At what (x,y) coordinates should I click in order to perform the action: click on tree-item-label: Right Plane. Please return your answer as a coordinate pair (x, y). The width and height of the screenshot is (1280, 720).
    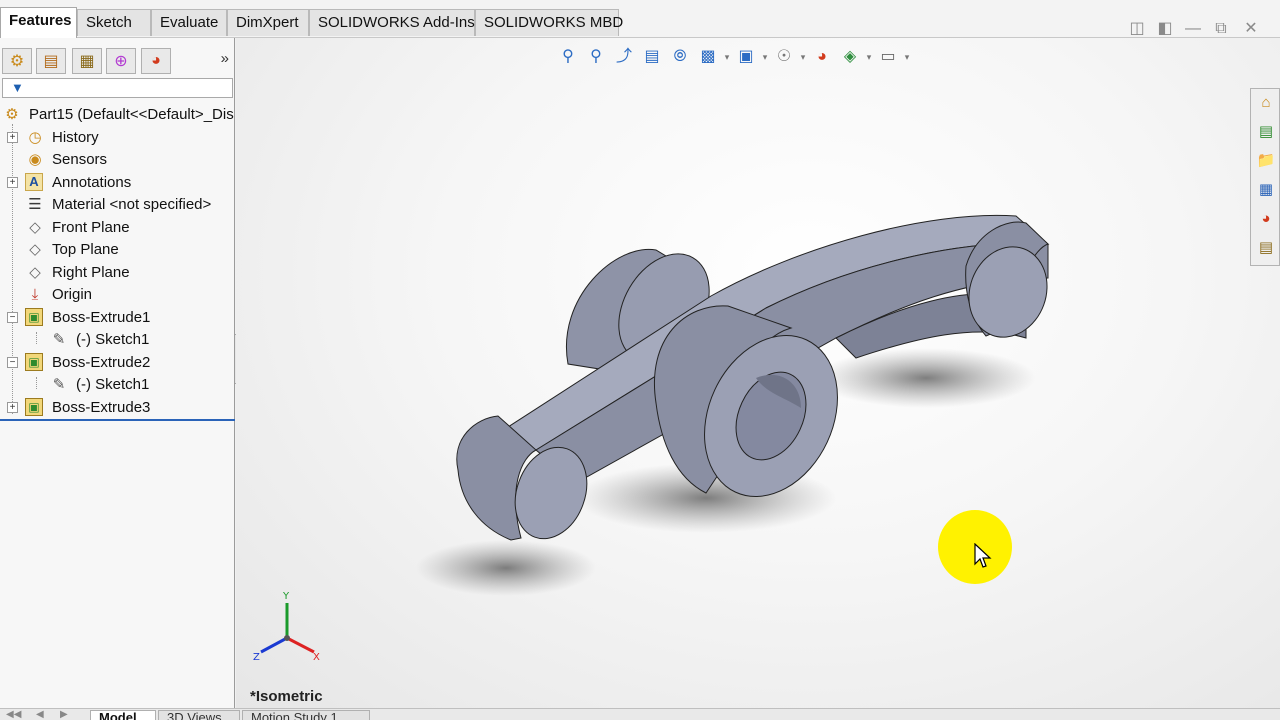
    Looking at the image, I should click on (91, 272).